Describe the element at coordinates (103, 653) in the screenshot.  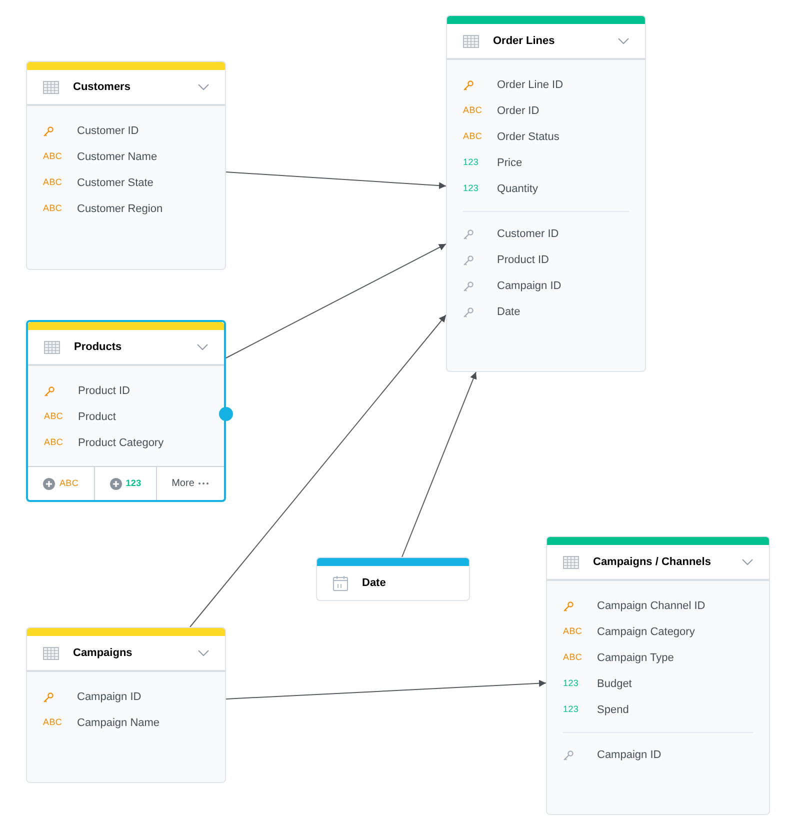
I see `table-title: Campaigns` at that location.